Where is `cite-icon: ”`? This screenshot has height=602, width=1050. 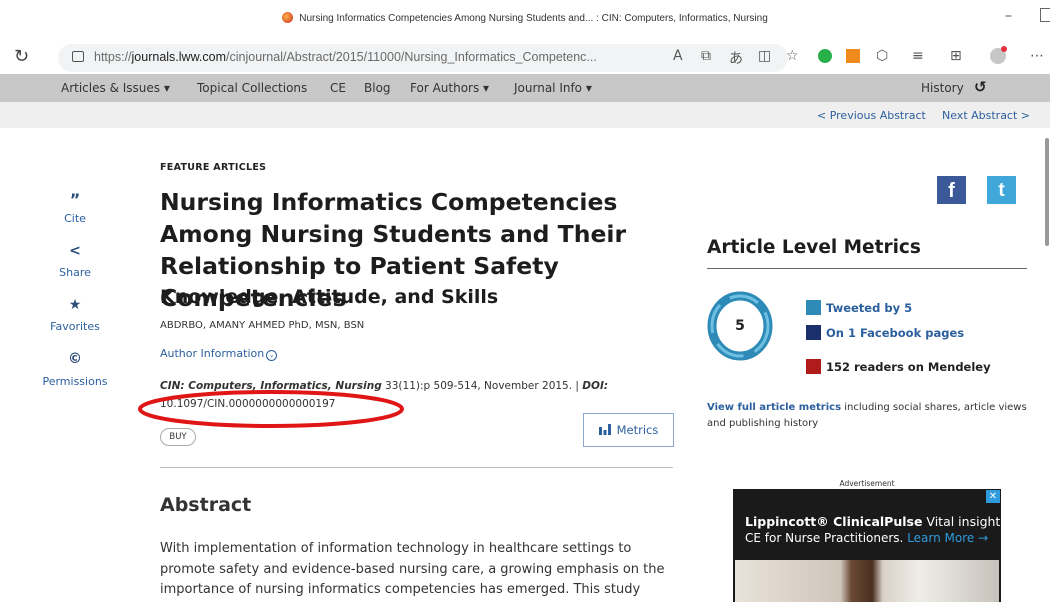 cite-icon: ” is located at coordinates (75, 199).